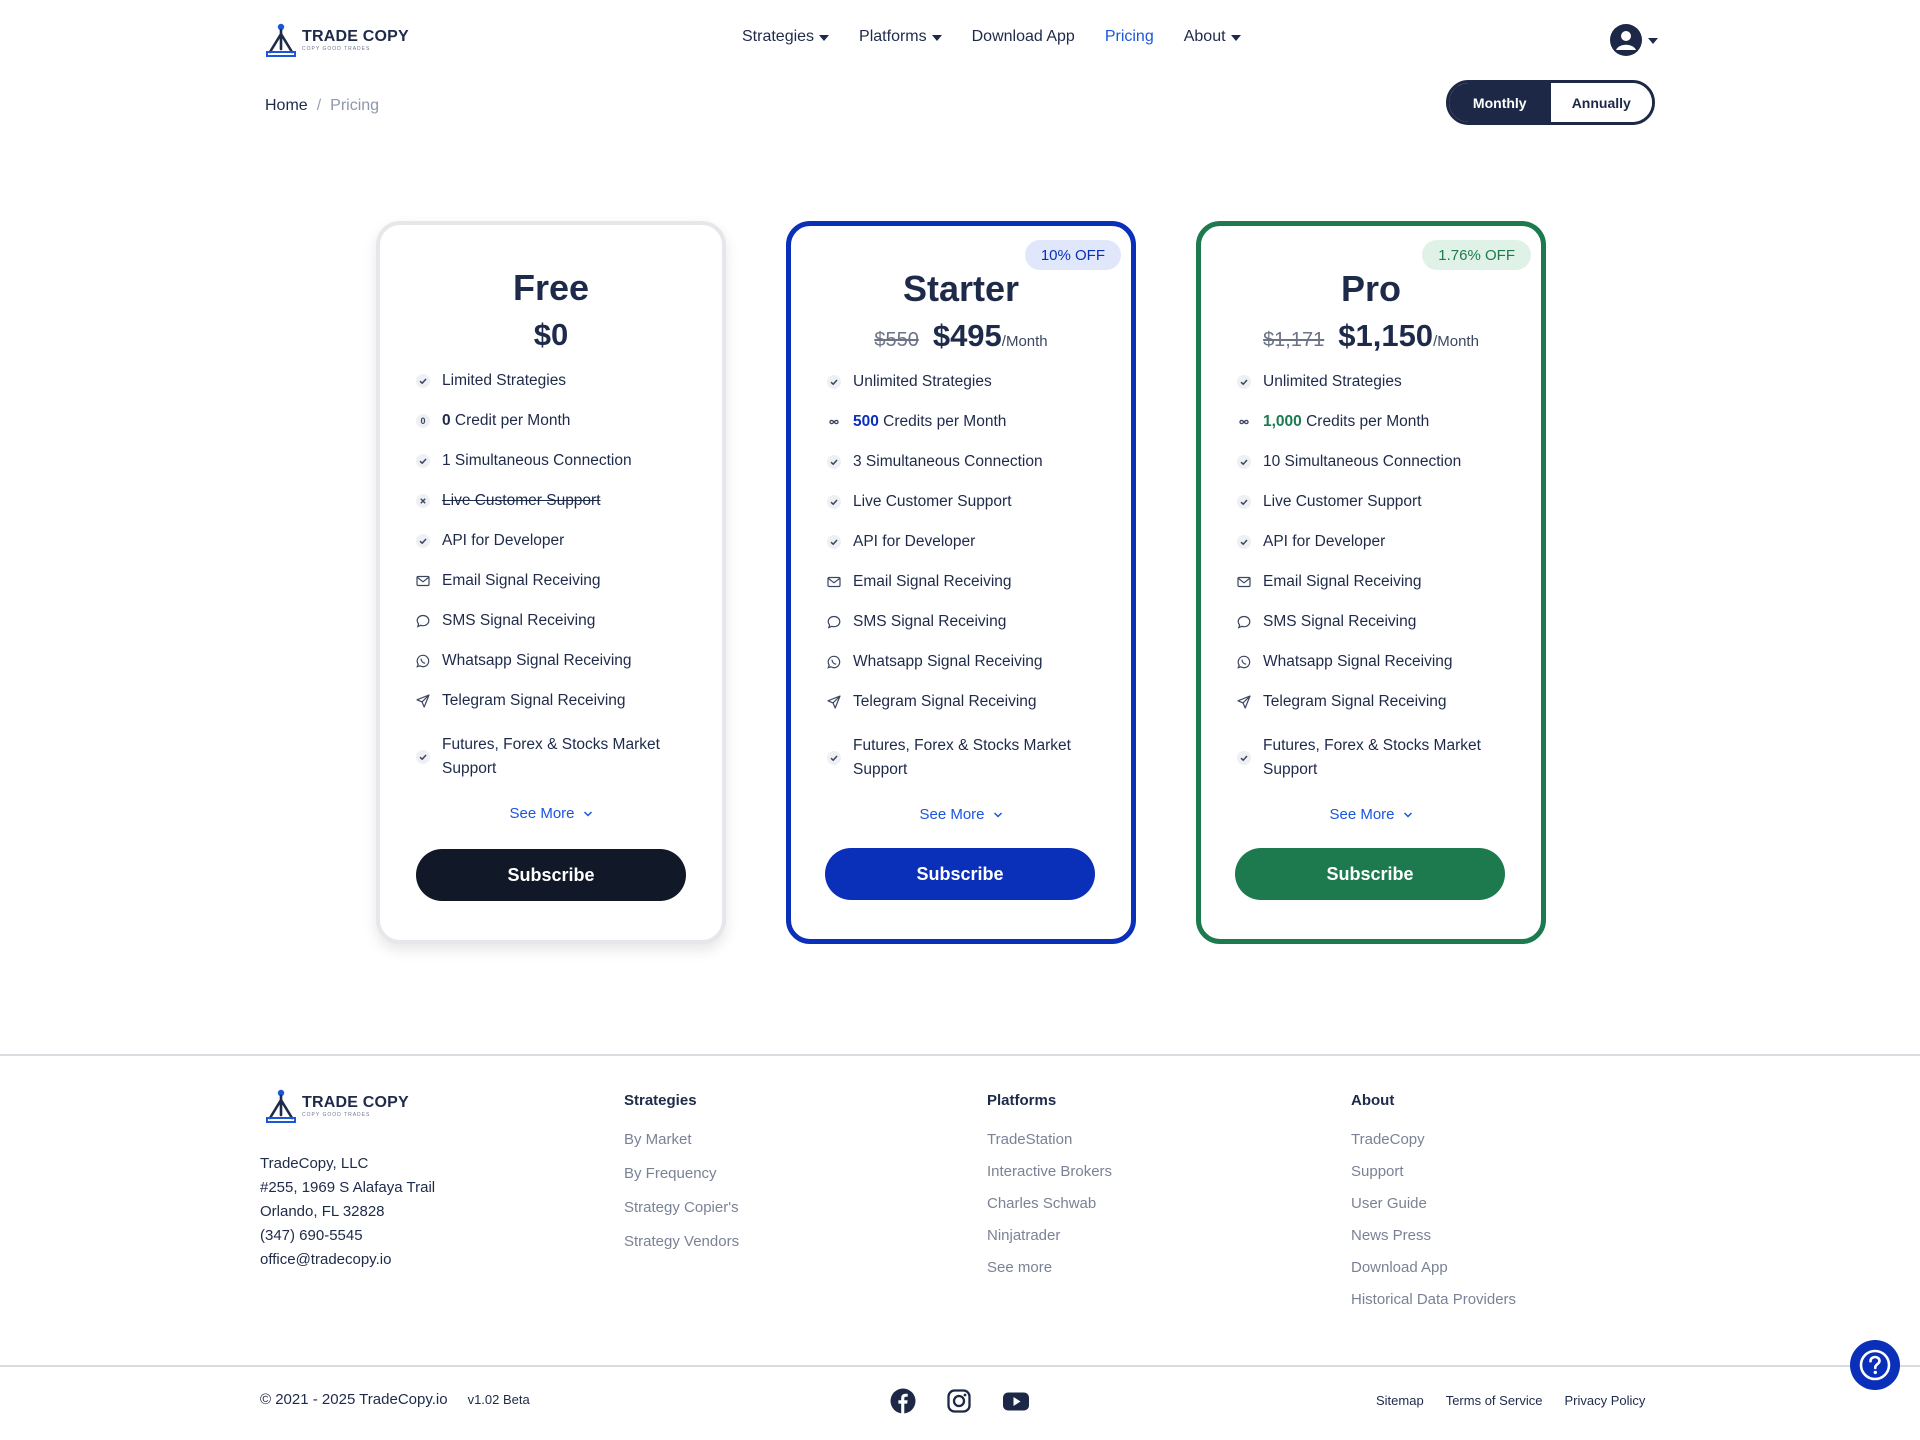 The width and height of the screenshot is (1920, 1440). I want to click on facebook-icon, so click(903, 1401).